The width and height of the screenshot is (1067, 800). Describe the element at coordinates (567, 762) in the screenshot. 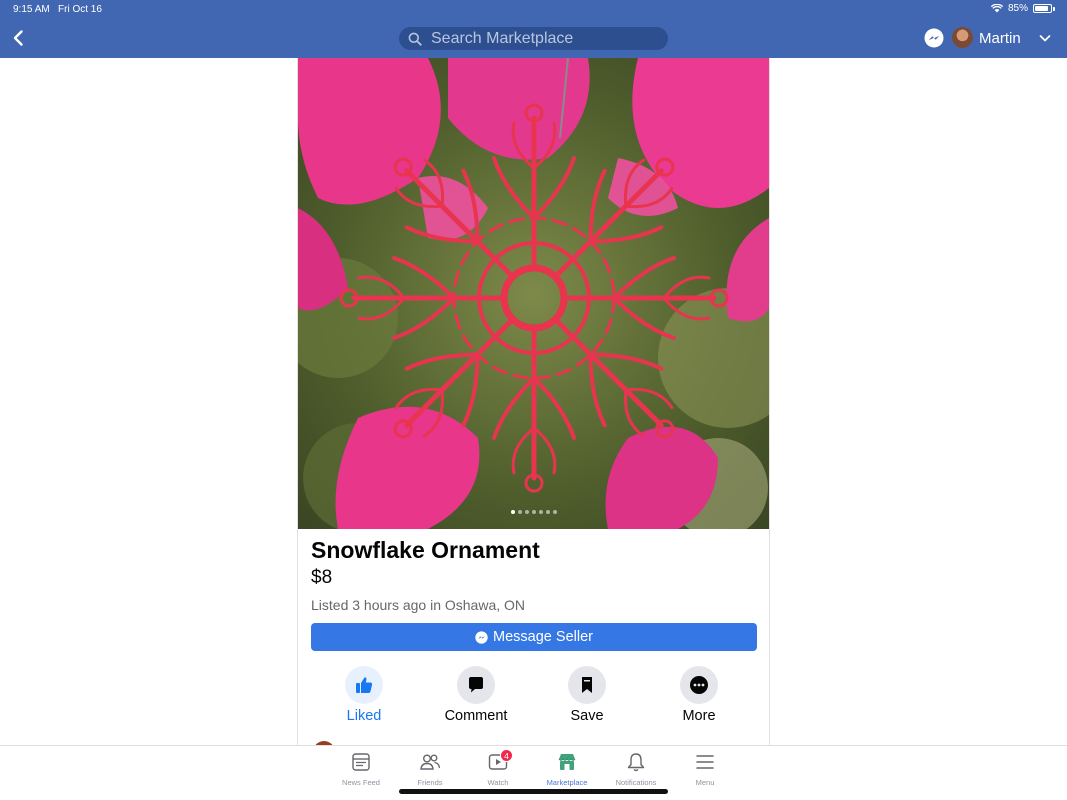

I see `marketplace-icon` at that location.